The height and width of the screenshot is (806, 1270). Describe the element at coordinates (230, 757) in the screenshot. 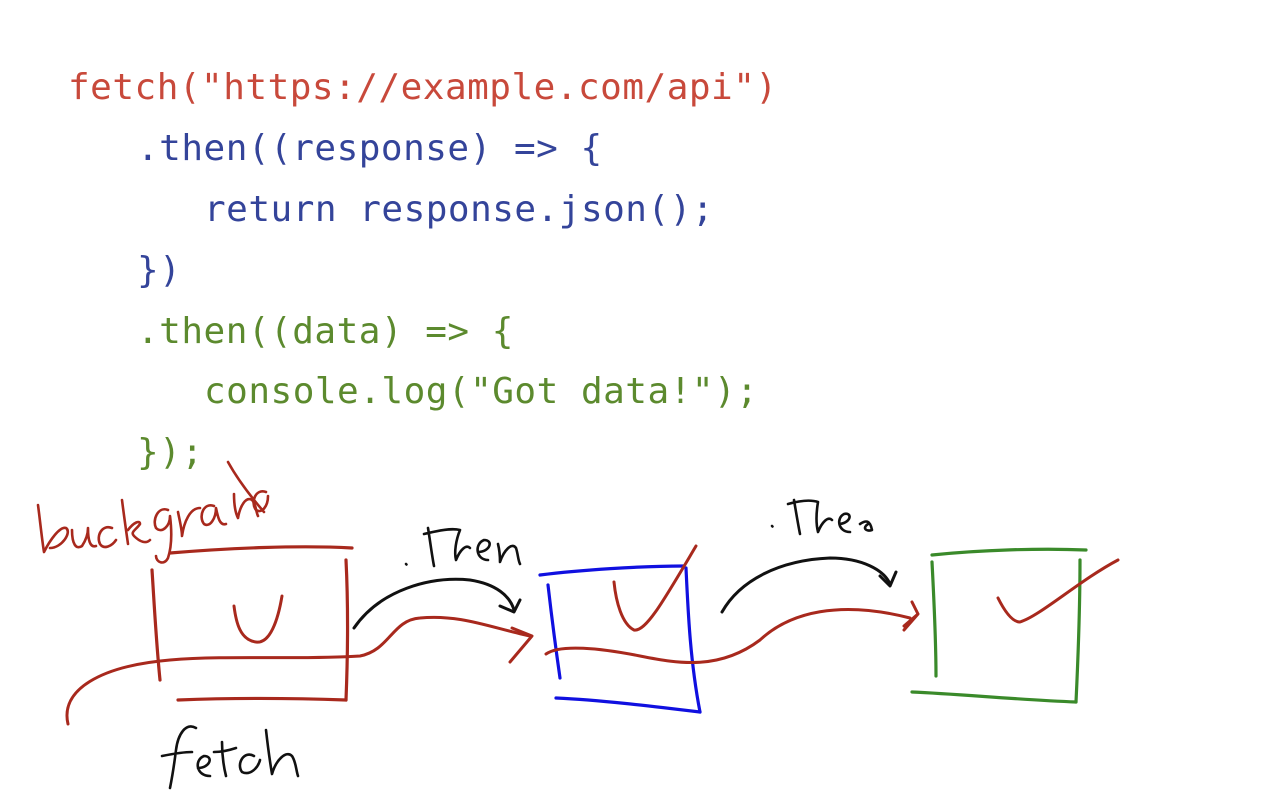

I see `handwritten-label-fetch` at that location.